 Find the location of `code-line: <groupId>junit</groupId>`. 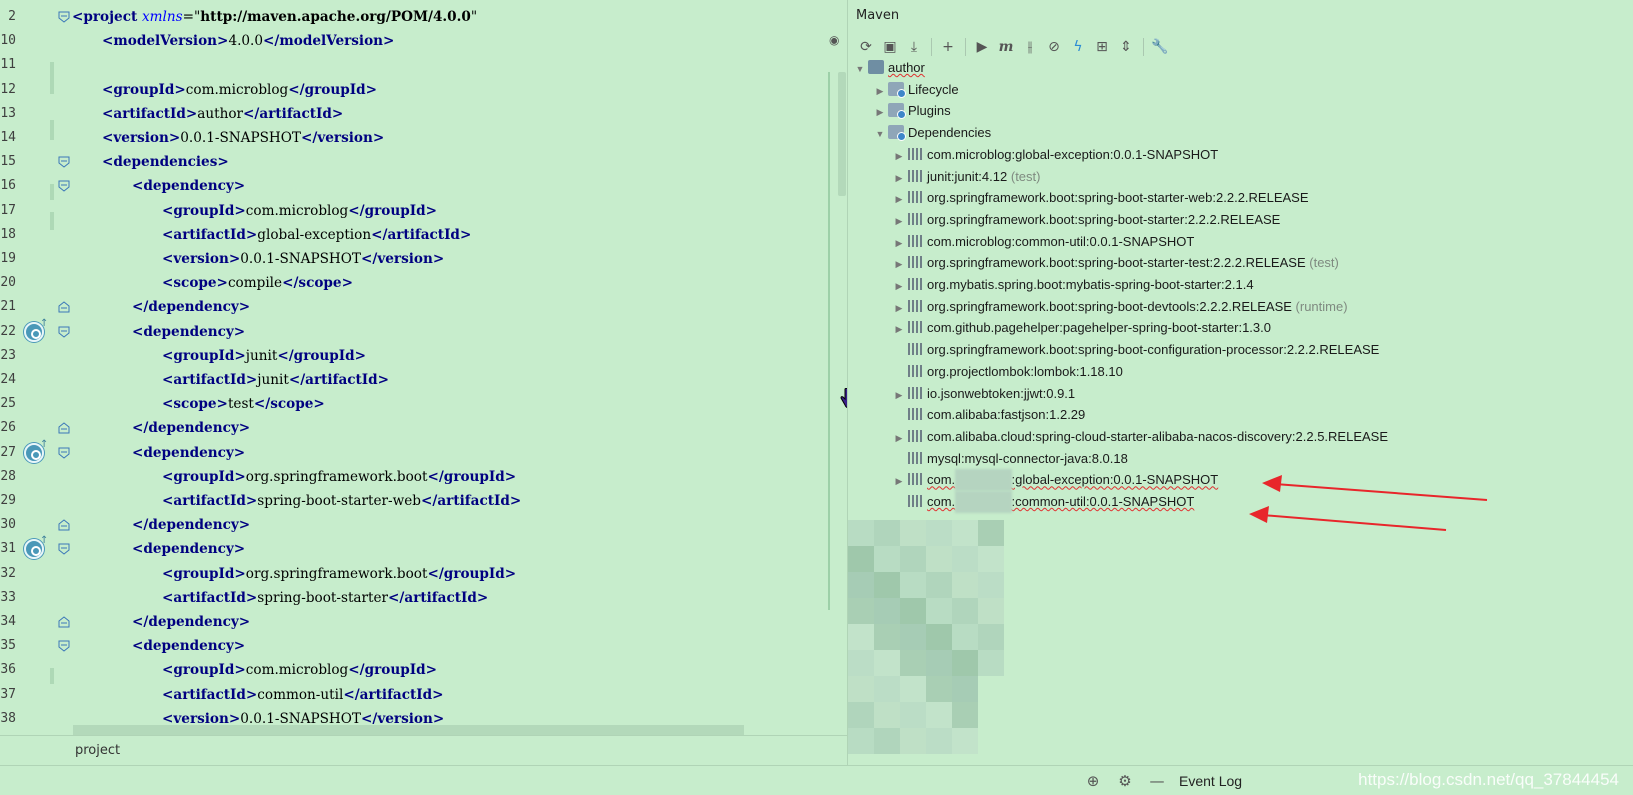

code-line: <groupId>junit</groupId> is located at coordinates (264, 356).